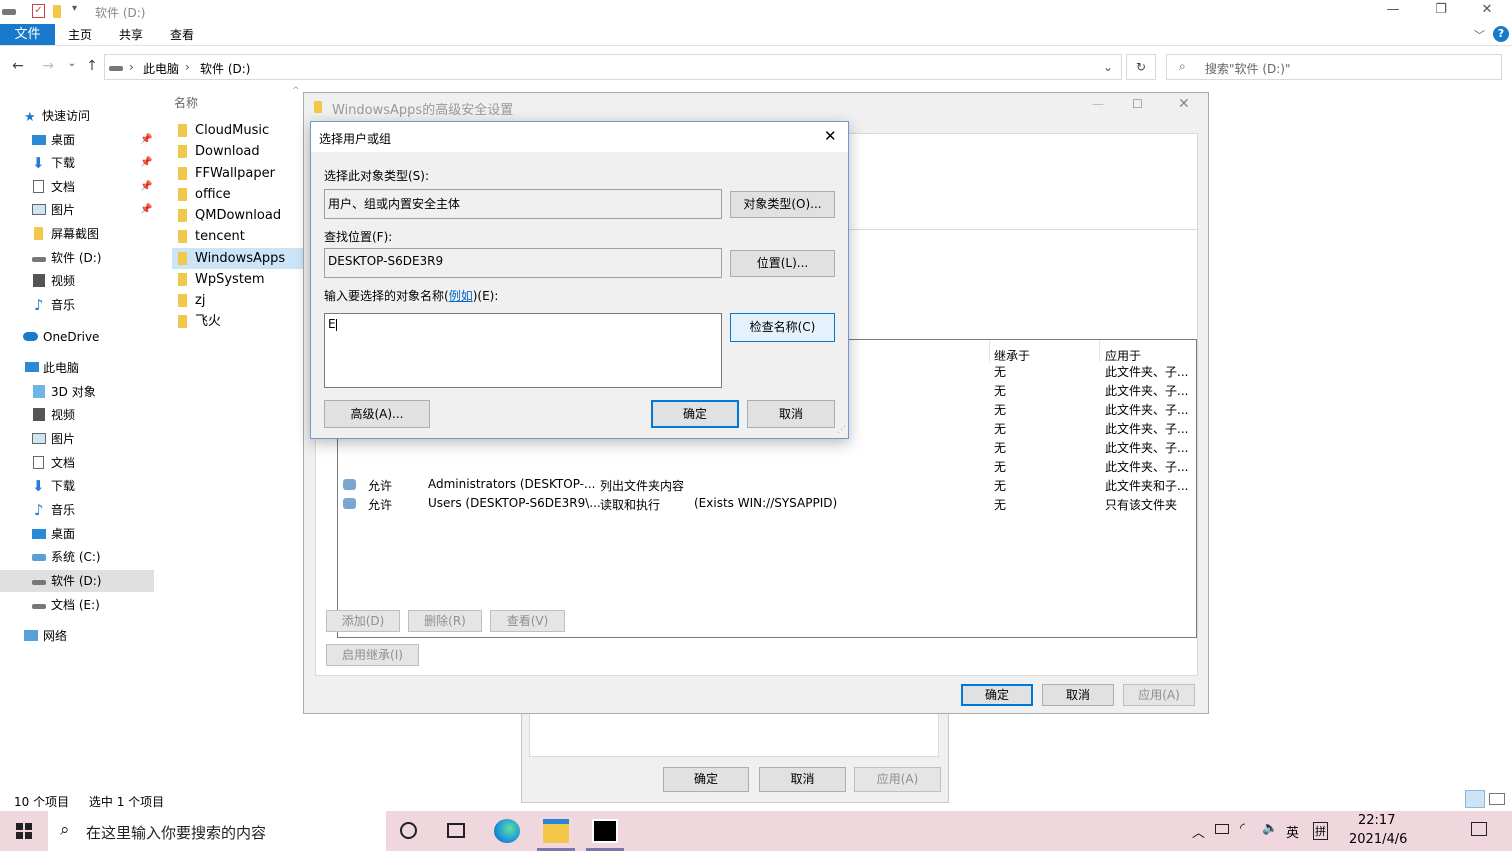 This screenshot has height=851, width=1512. What do you see at coordinates (77, 305) in the screenshot?
I see `nav-music: ♪ 音乐` at bounding box center [77, 305].